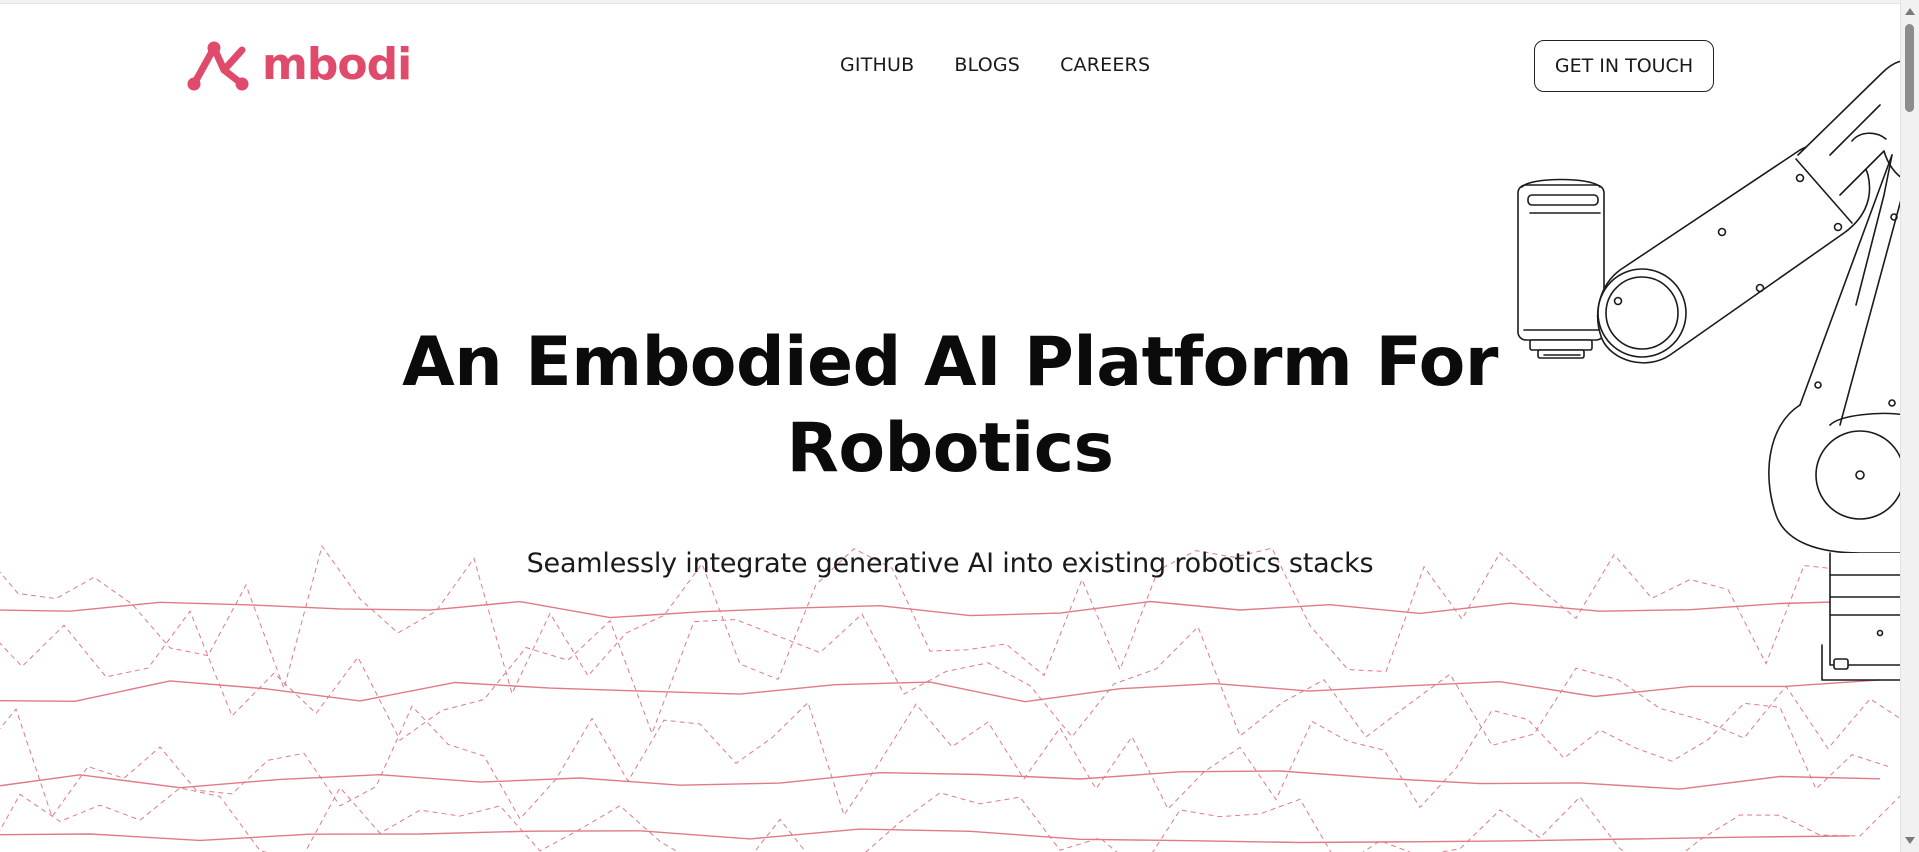  I want to click on hero-title: An Embodied AI Platform For Robotics, so click(950, 405).